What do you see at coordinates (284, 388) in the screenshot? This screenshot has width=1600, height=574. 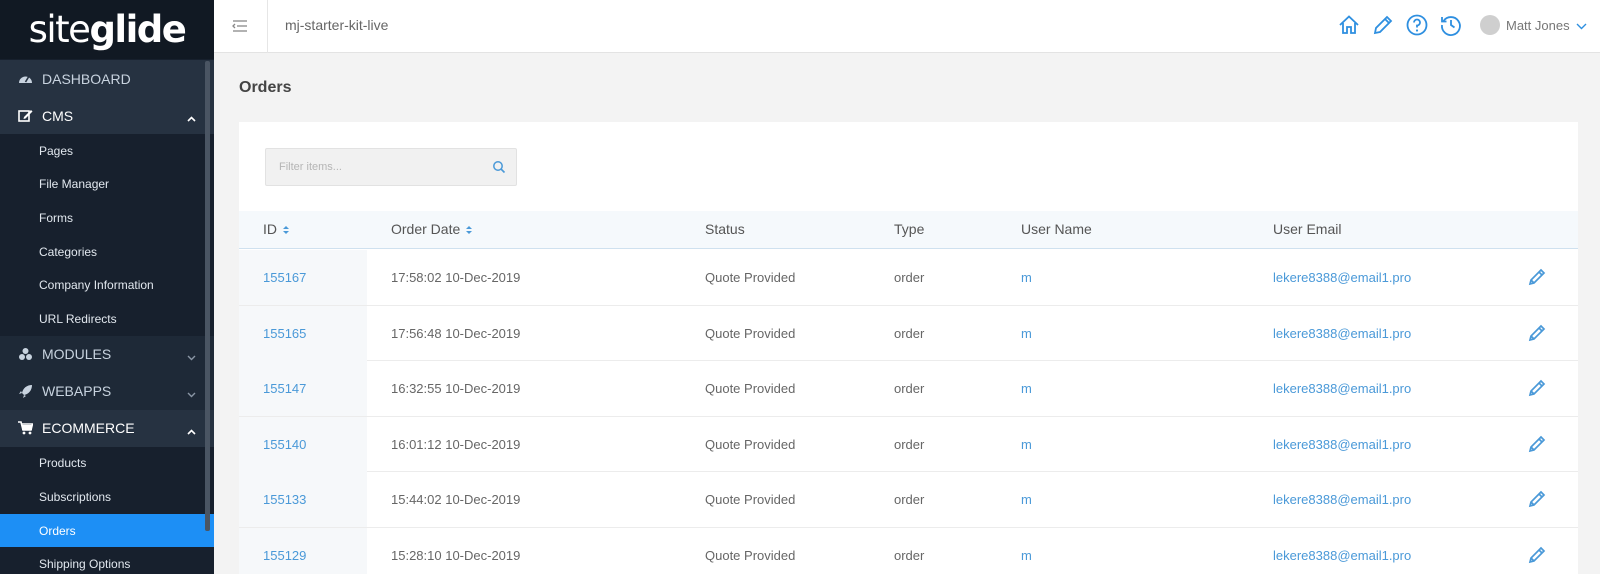 I see `order-id-link: 155147` at bounding box center [284, 388].